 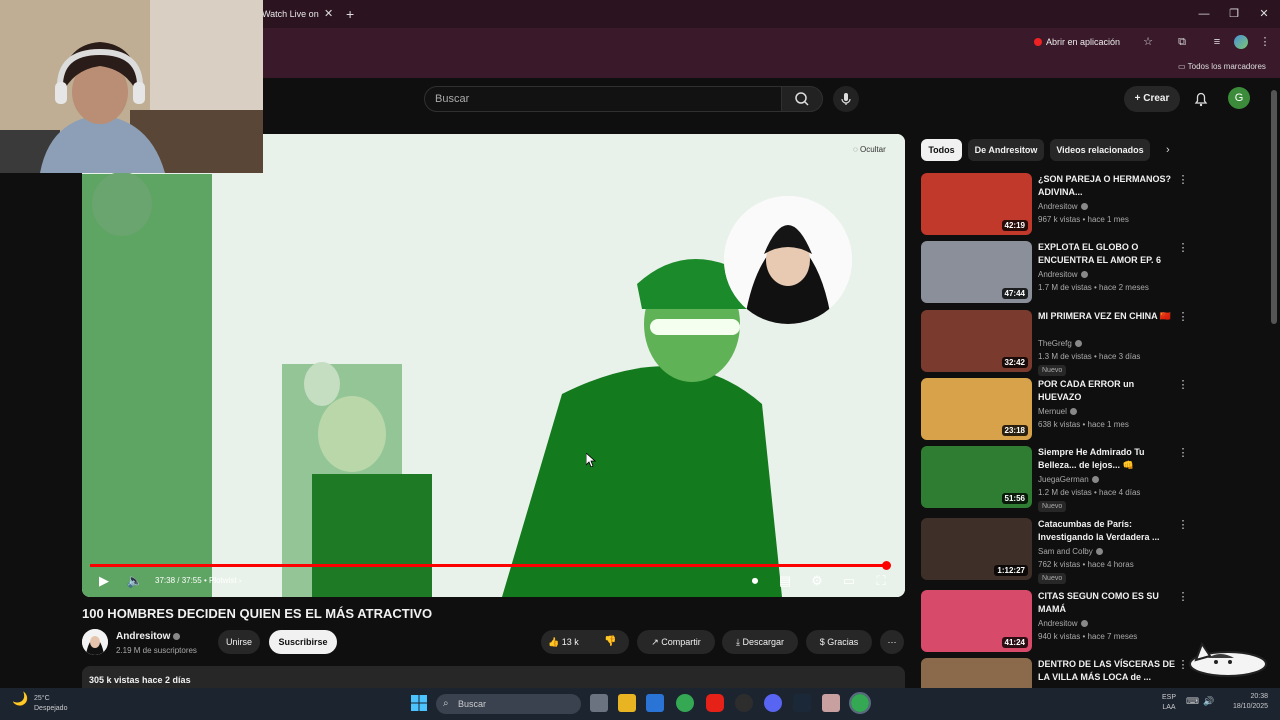 What do you see at coordinates (95, 642) in the screenshot?
I see `channel-avatar` at bounding box center [95, 642].